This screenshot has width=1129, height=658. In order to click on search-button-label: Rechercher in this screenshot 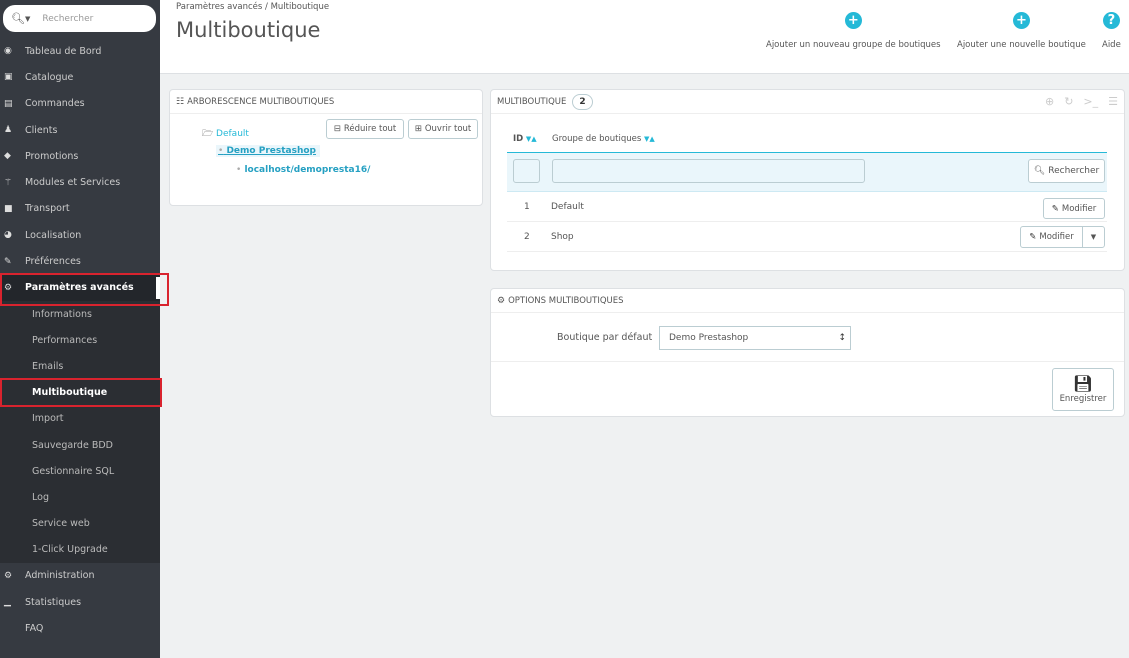, I will do `click(1074, 171)`.